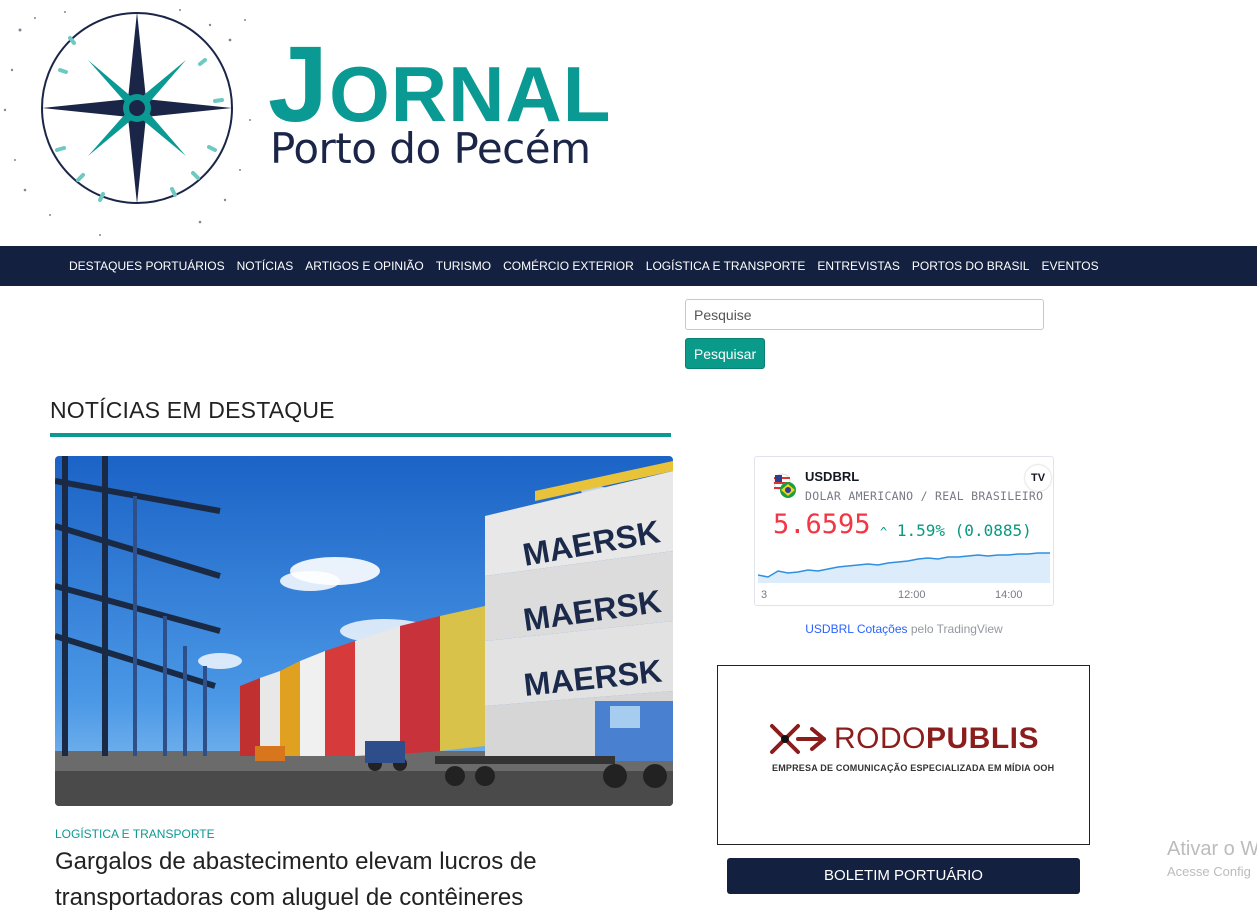  What do you see at coordinates (832, 476) in the screenshot?
I see `ticker-symbol: USDBRL` at bounding box center [832, 476].